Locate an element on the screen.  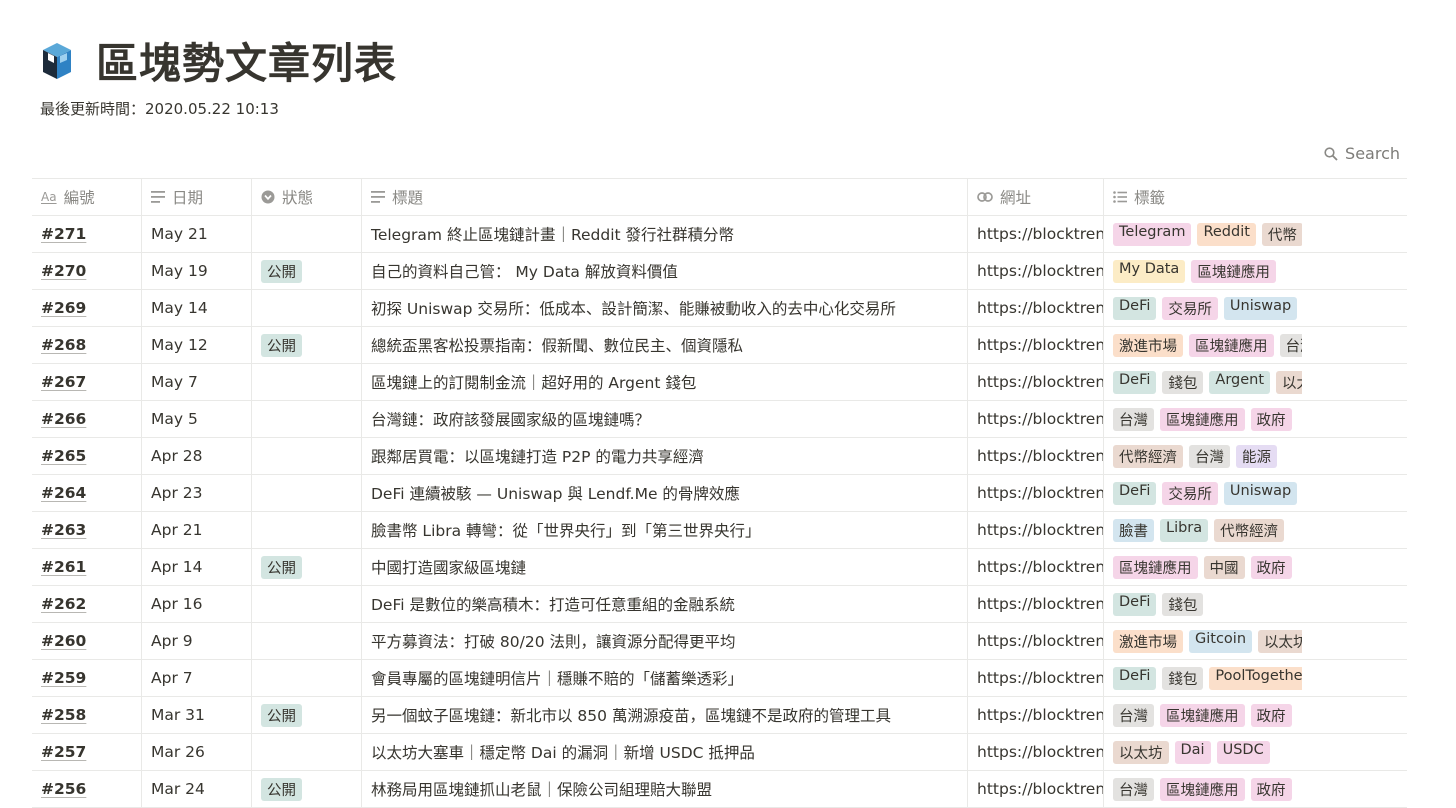
cell-tags: DeFi 錢包 is located at coordinates (1255, 604).